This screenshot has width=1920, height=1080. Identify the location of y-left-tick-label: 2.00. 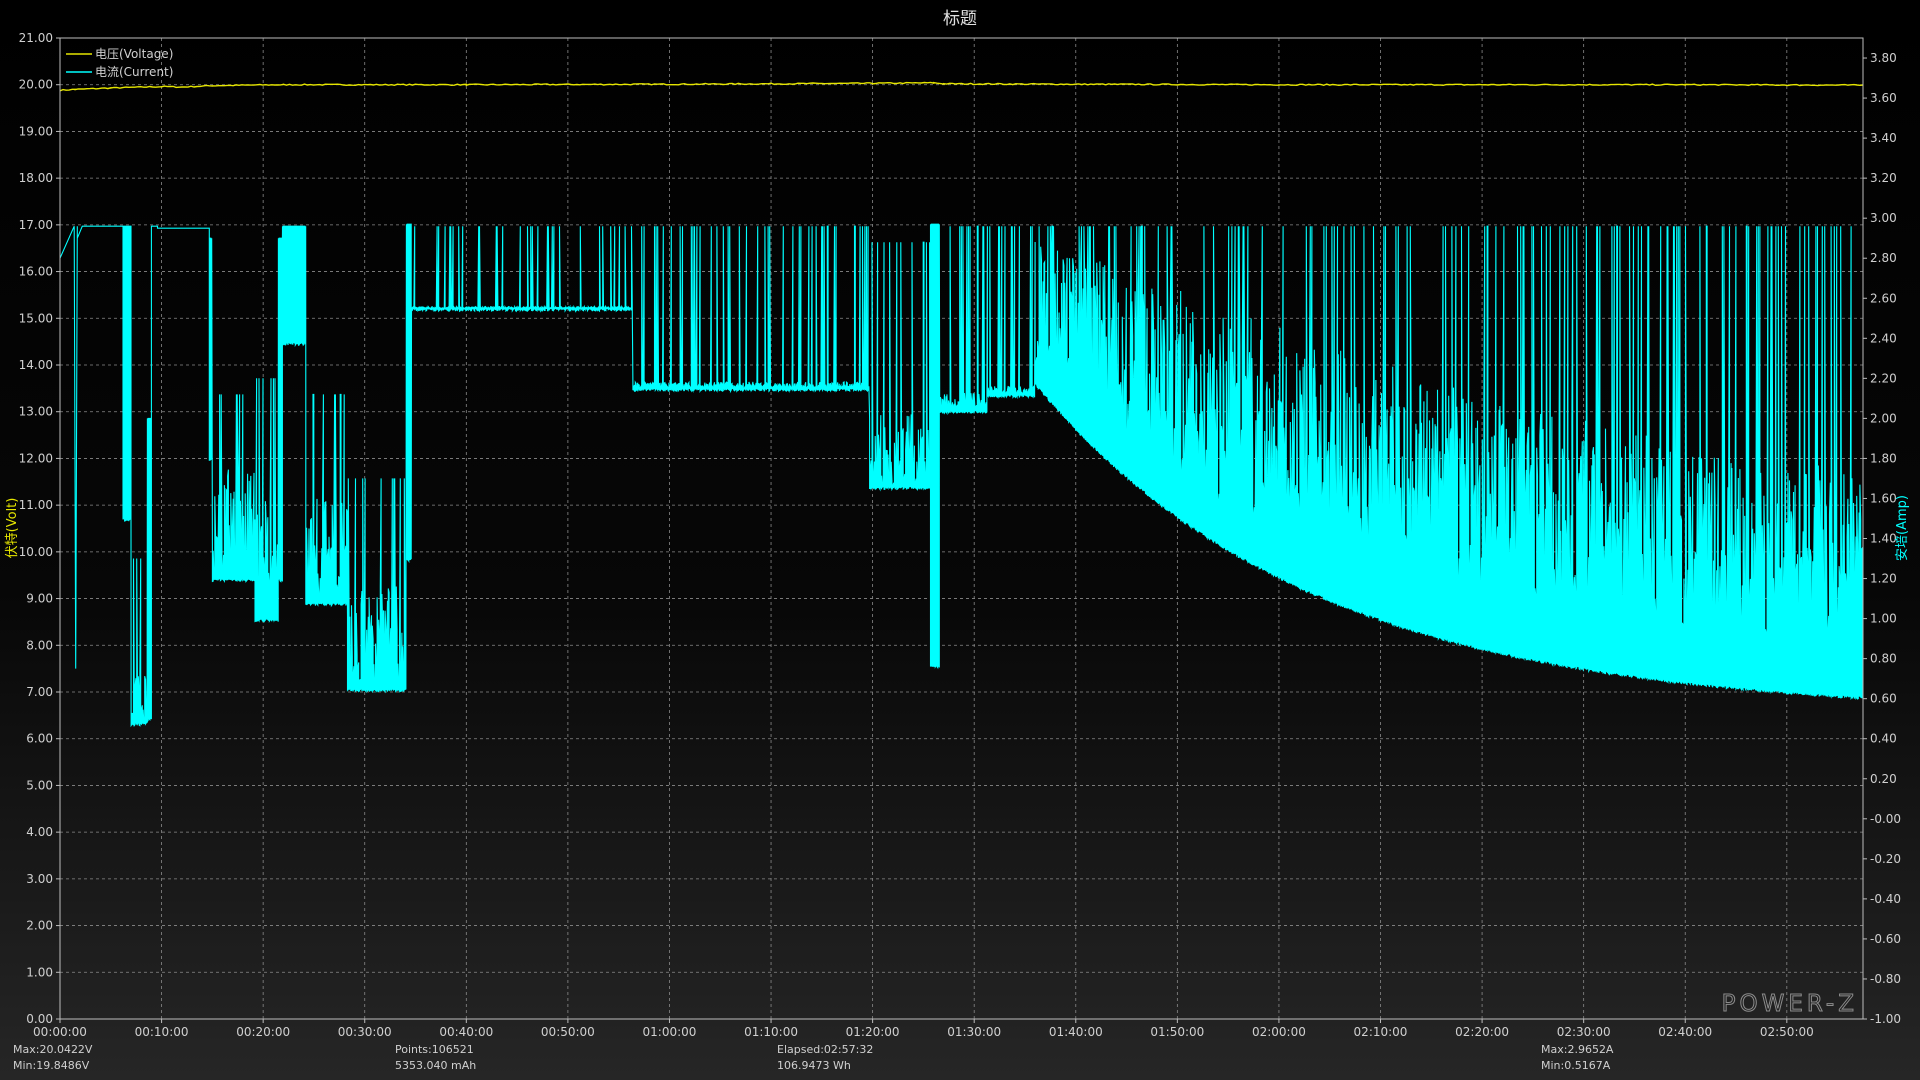
(39, 926).